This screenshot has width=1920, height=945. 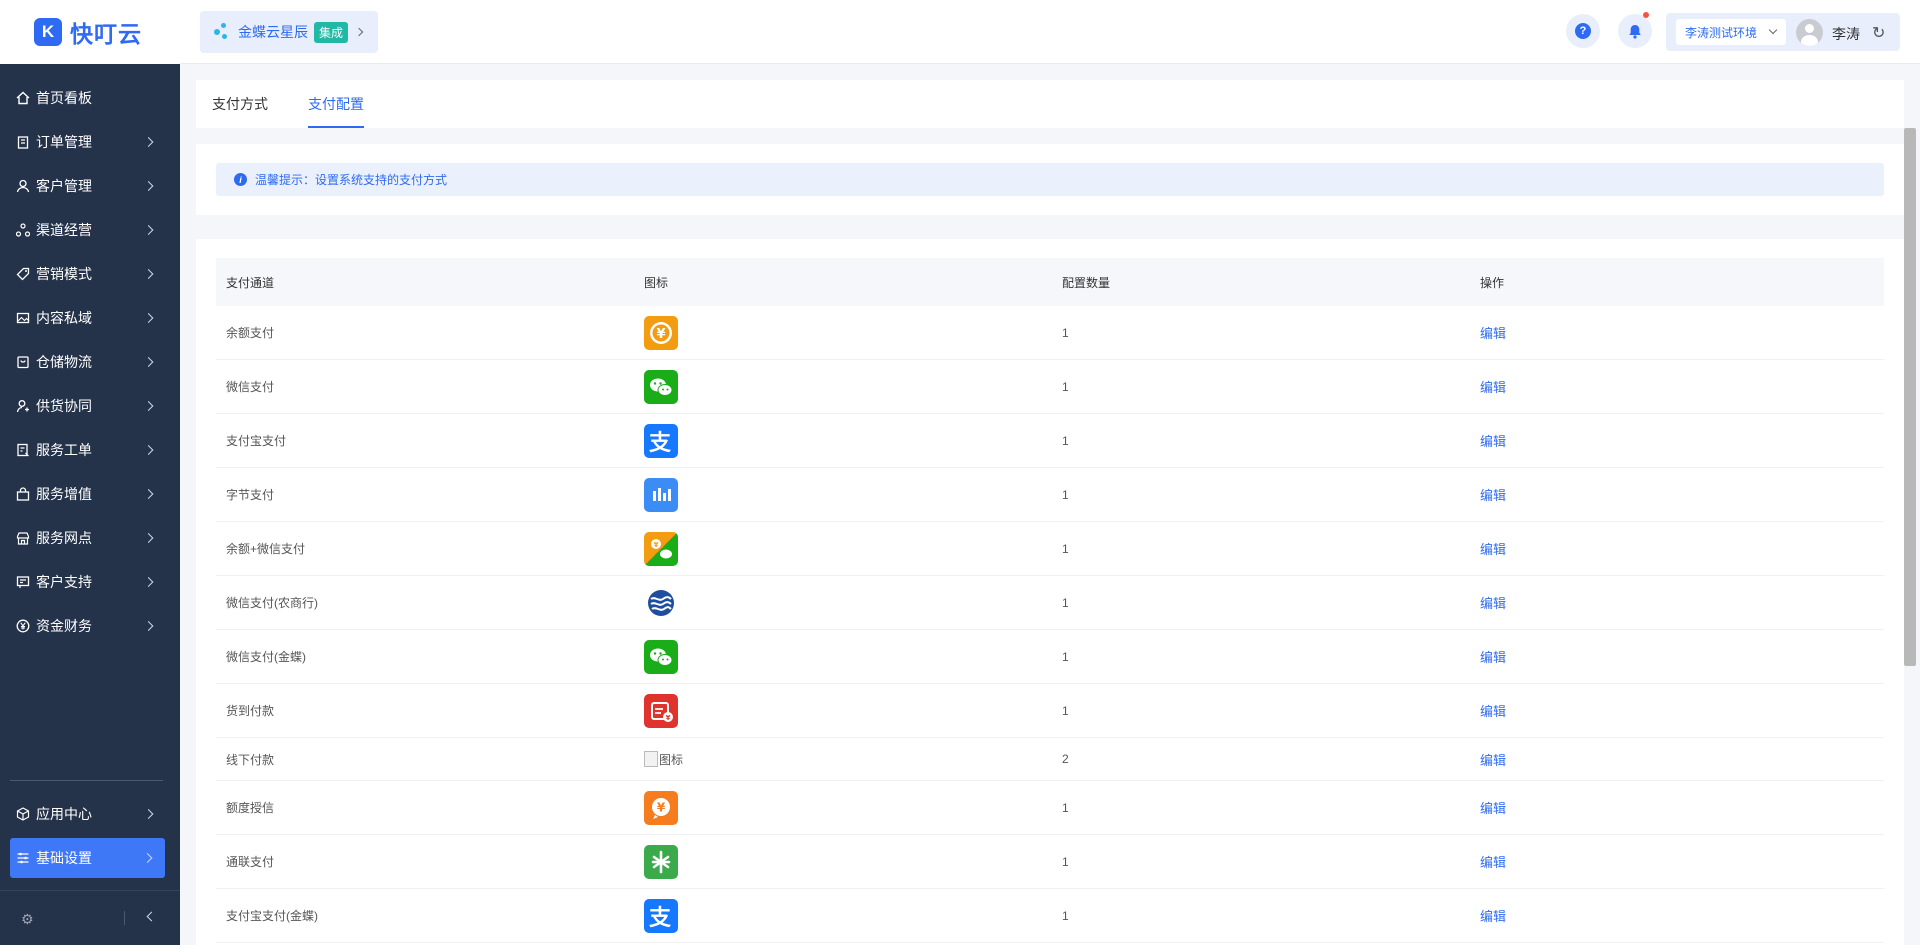 I want to click on avatar, so click(x=1809, y=32).